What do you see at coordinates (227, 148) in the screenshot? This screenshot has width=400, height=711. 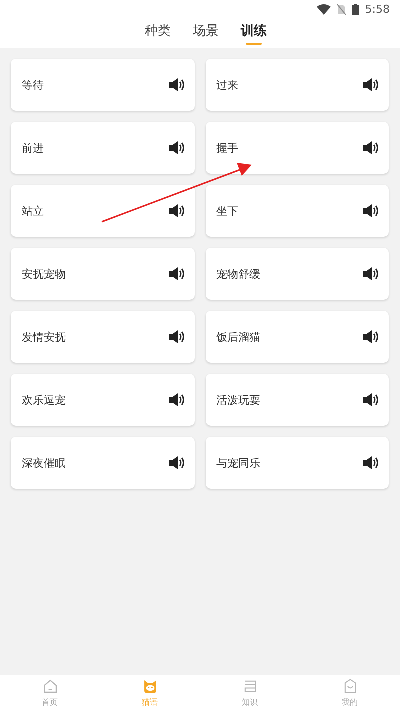 I see `sound-label: 握手` at bounding box center [227, 148].